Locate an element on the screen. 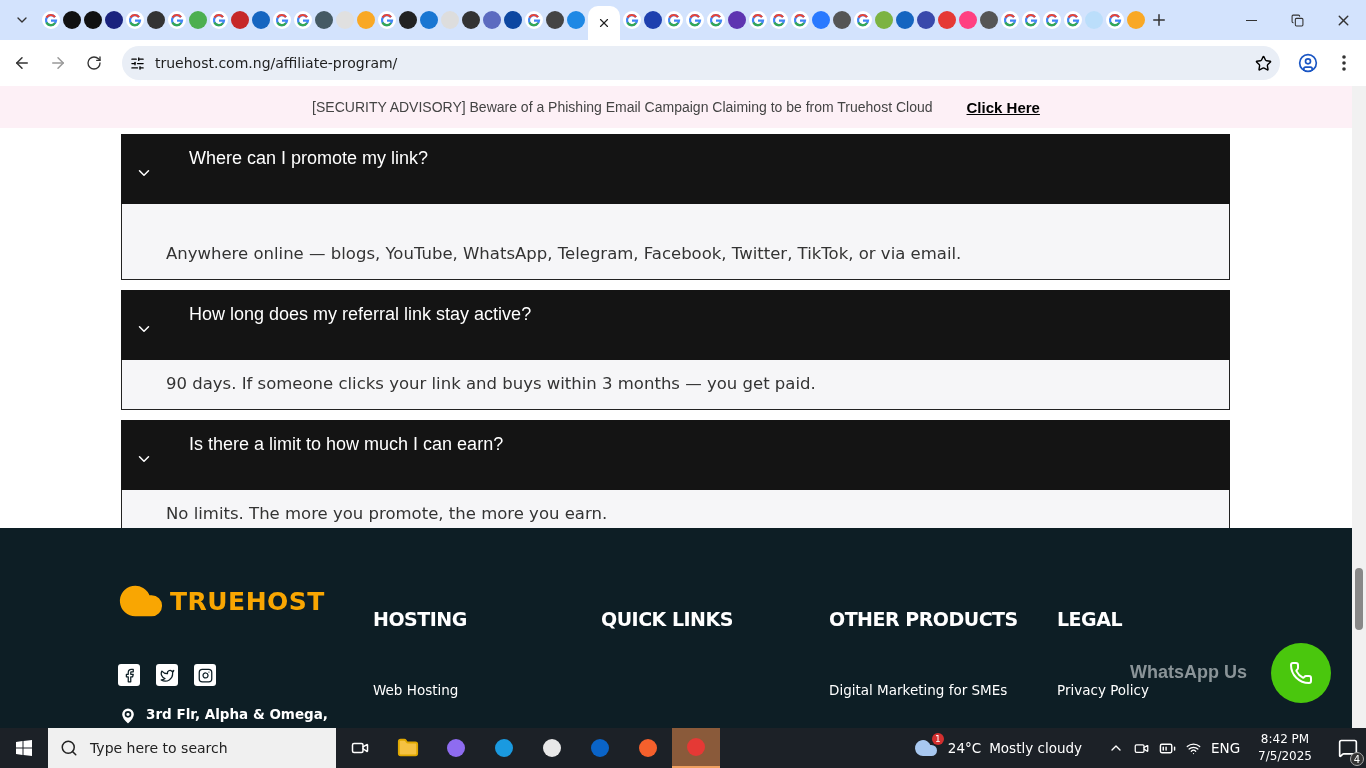  windows-logo-icon is located at coordinates (24, 748).